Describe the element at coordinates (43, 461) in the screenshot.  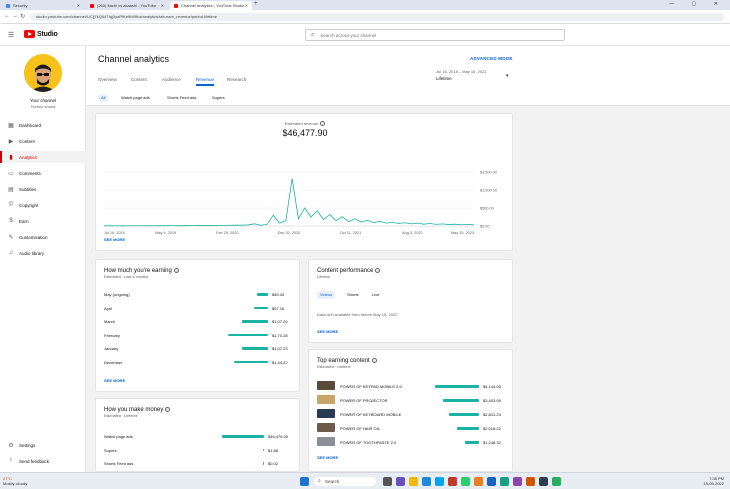
I see `sidebar-item-send-feedback: ! Send feedback` at that location.